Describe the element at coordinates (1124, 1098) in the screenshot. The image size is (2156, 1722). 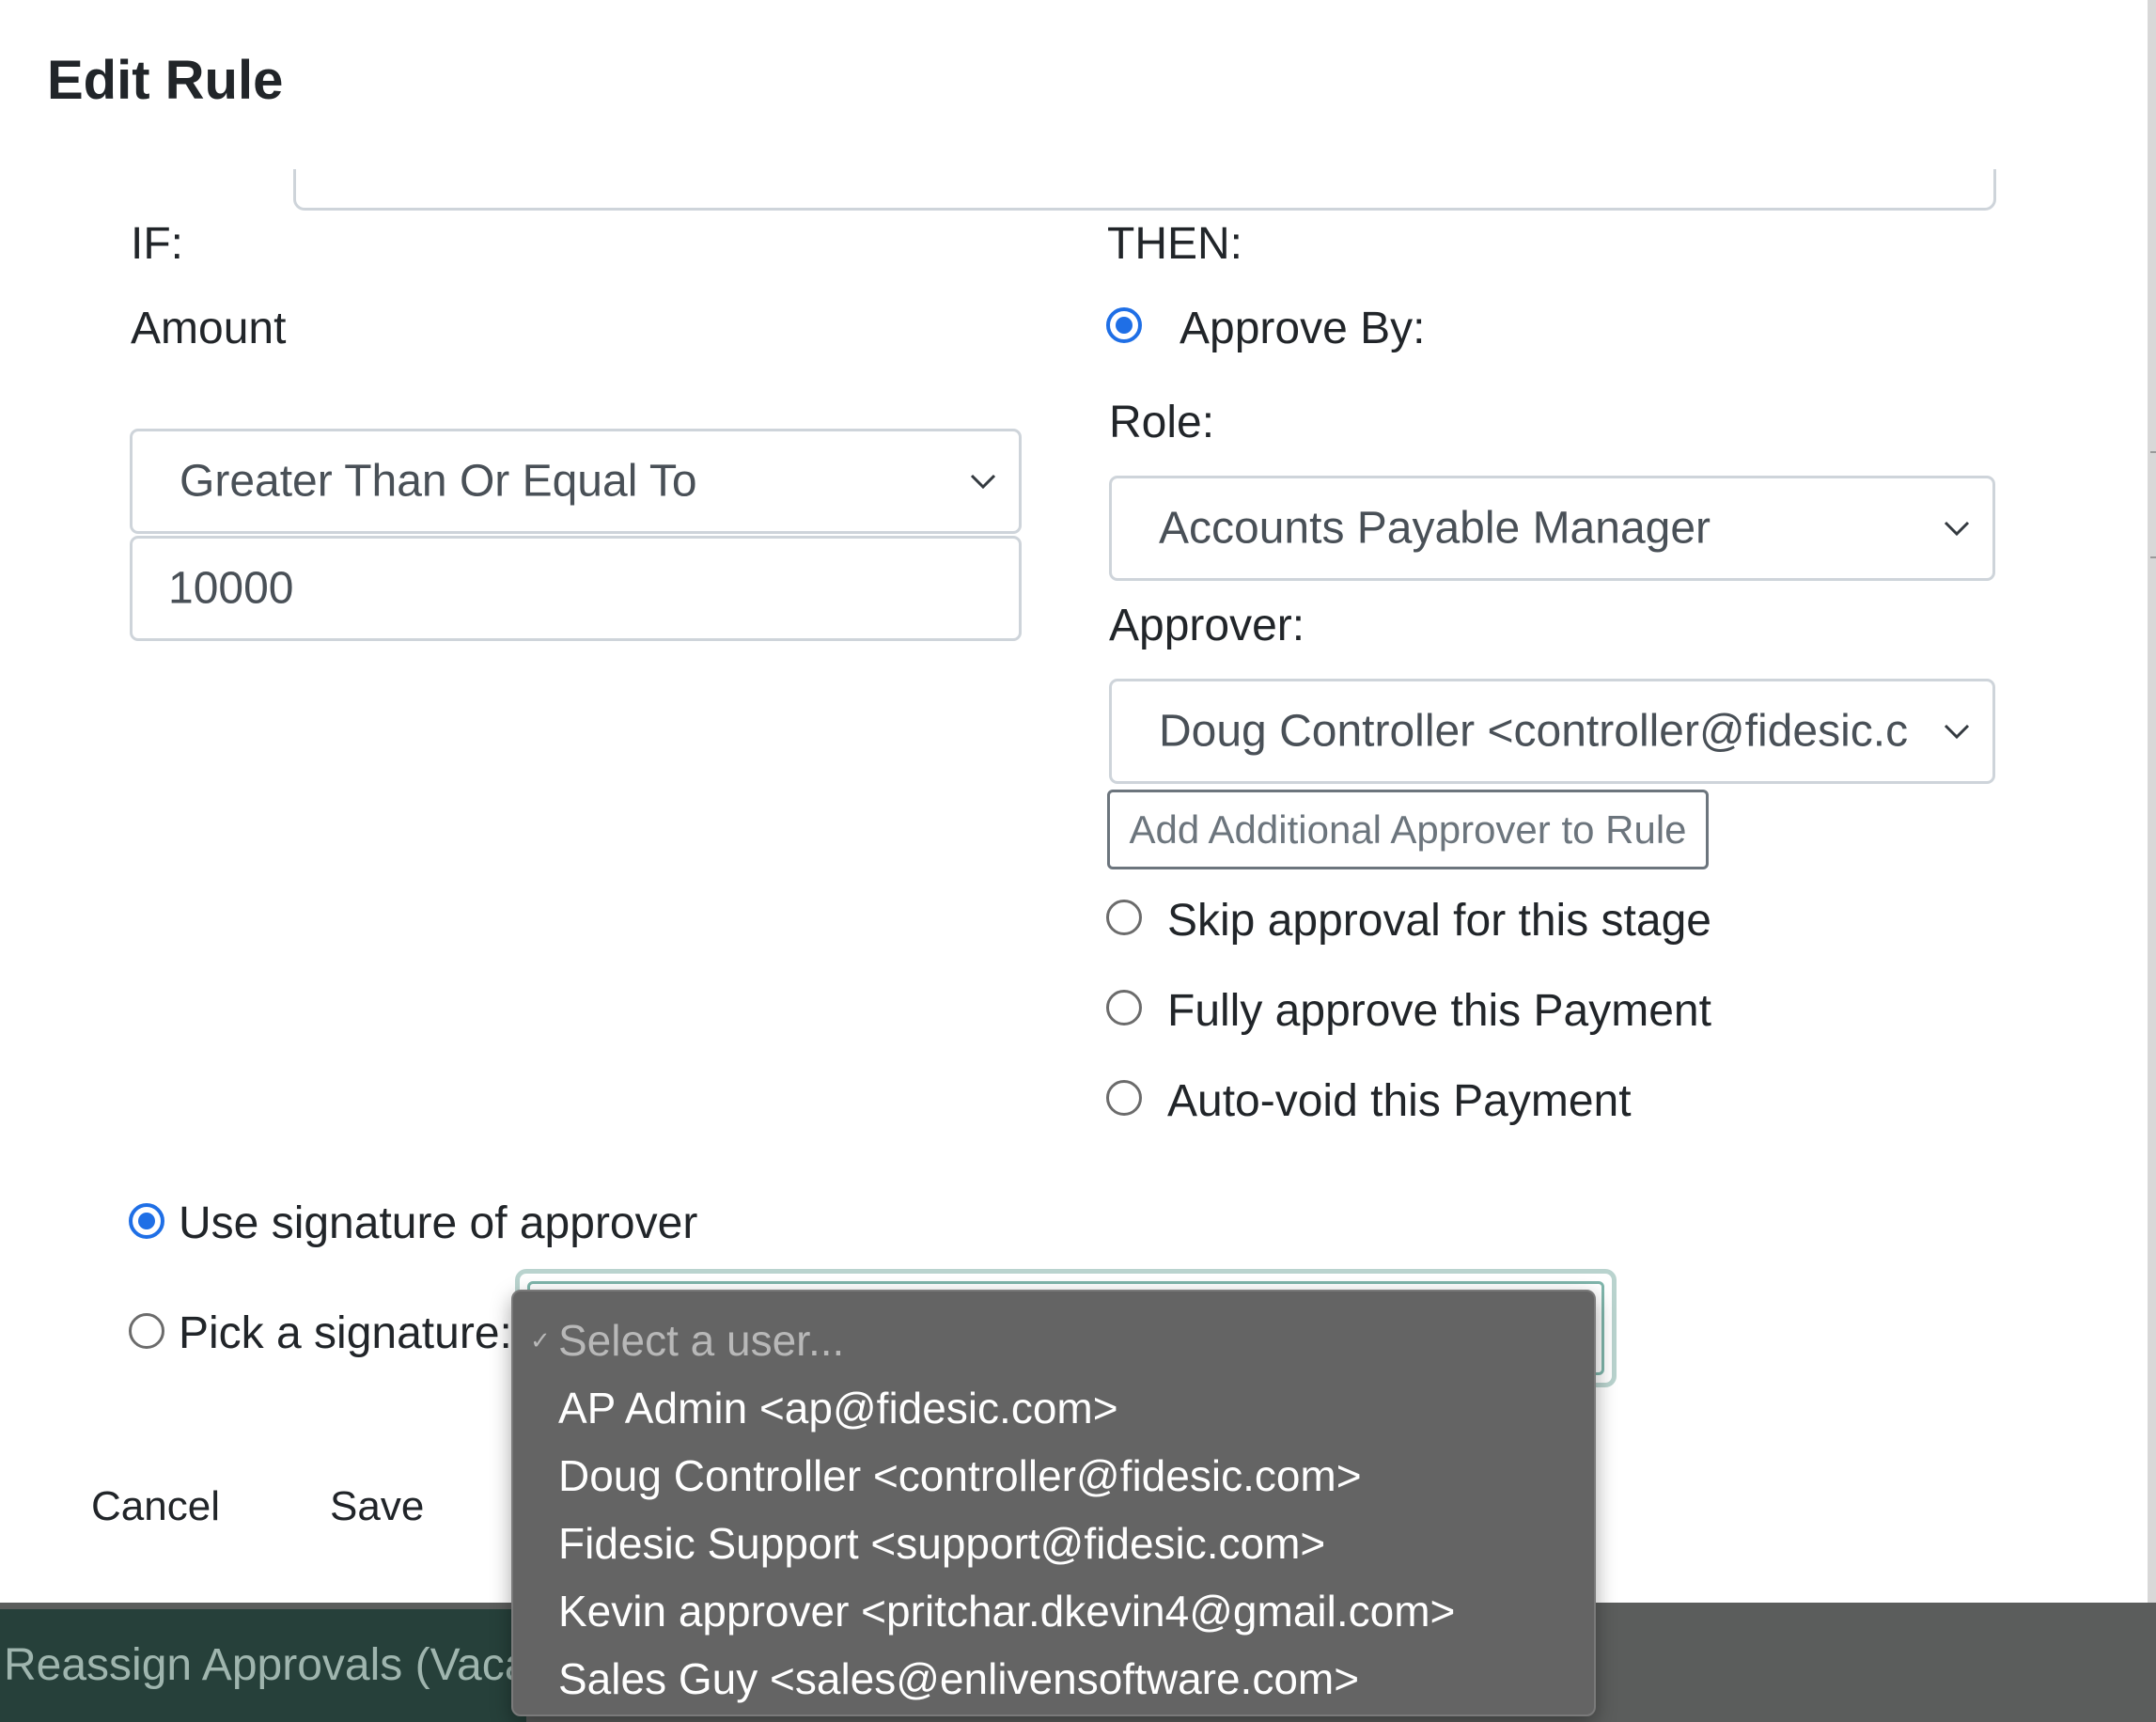
I see `auto-void-radio` at that location.